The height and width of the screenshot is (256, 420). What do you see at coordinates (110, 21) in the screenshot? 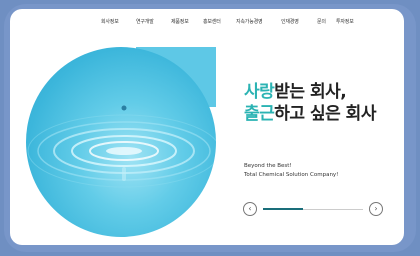
I see `nav-item-company: 회사정보` at bounding box center [110, 21].